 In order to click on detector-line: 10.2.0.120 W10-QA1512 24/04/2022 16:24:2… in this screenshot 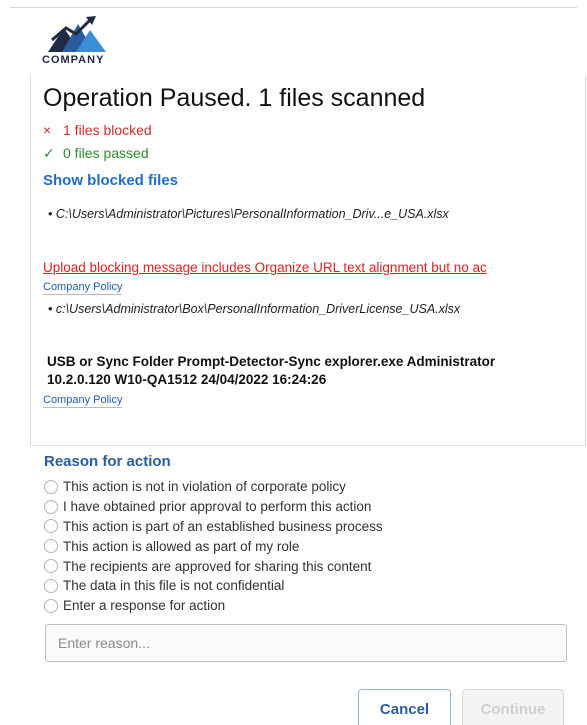, I will do `click(187, 379)`.